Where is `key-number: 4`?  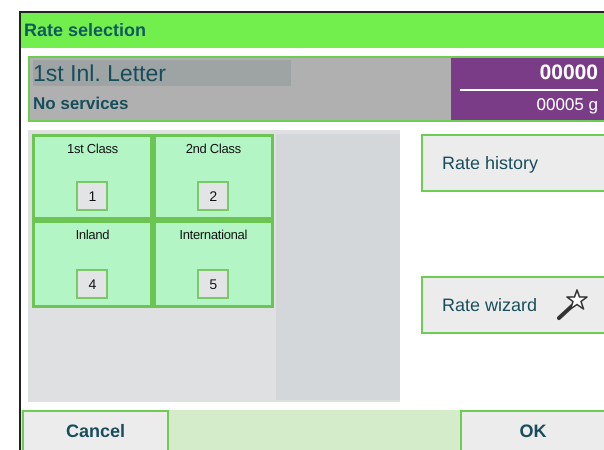
key-number: 4 is located at coordinates (92, 284).